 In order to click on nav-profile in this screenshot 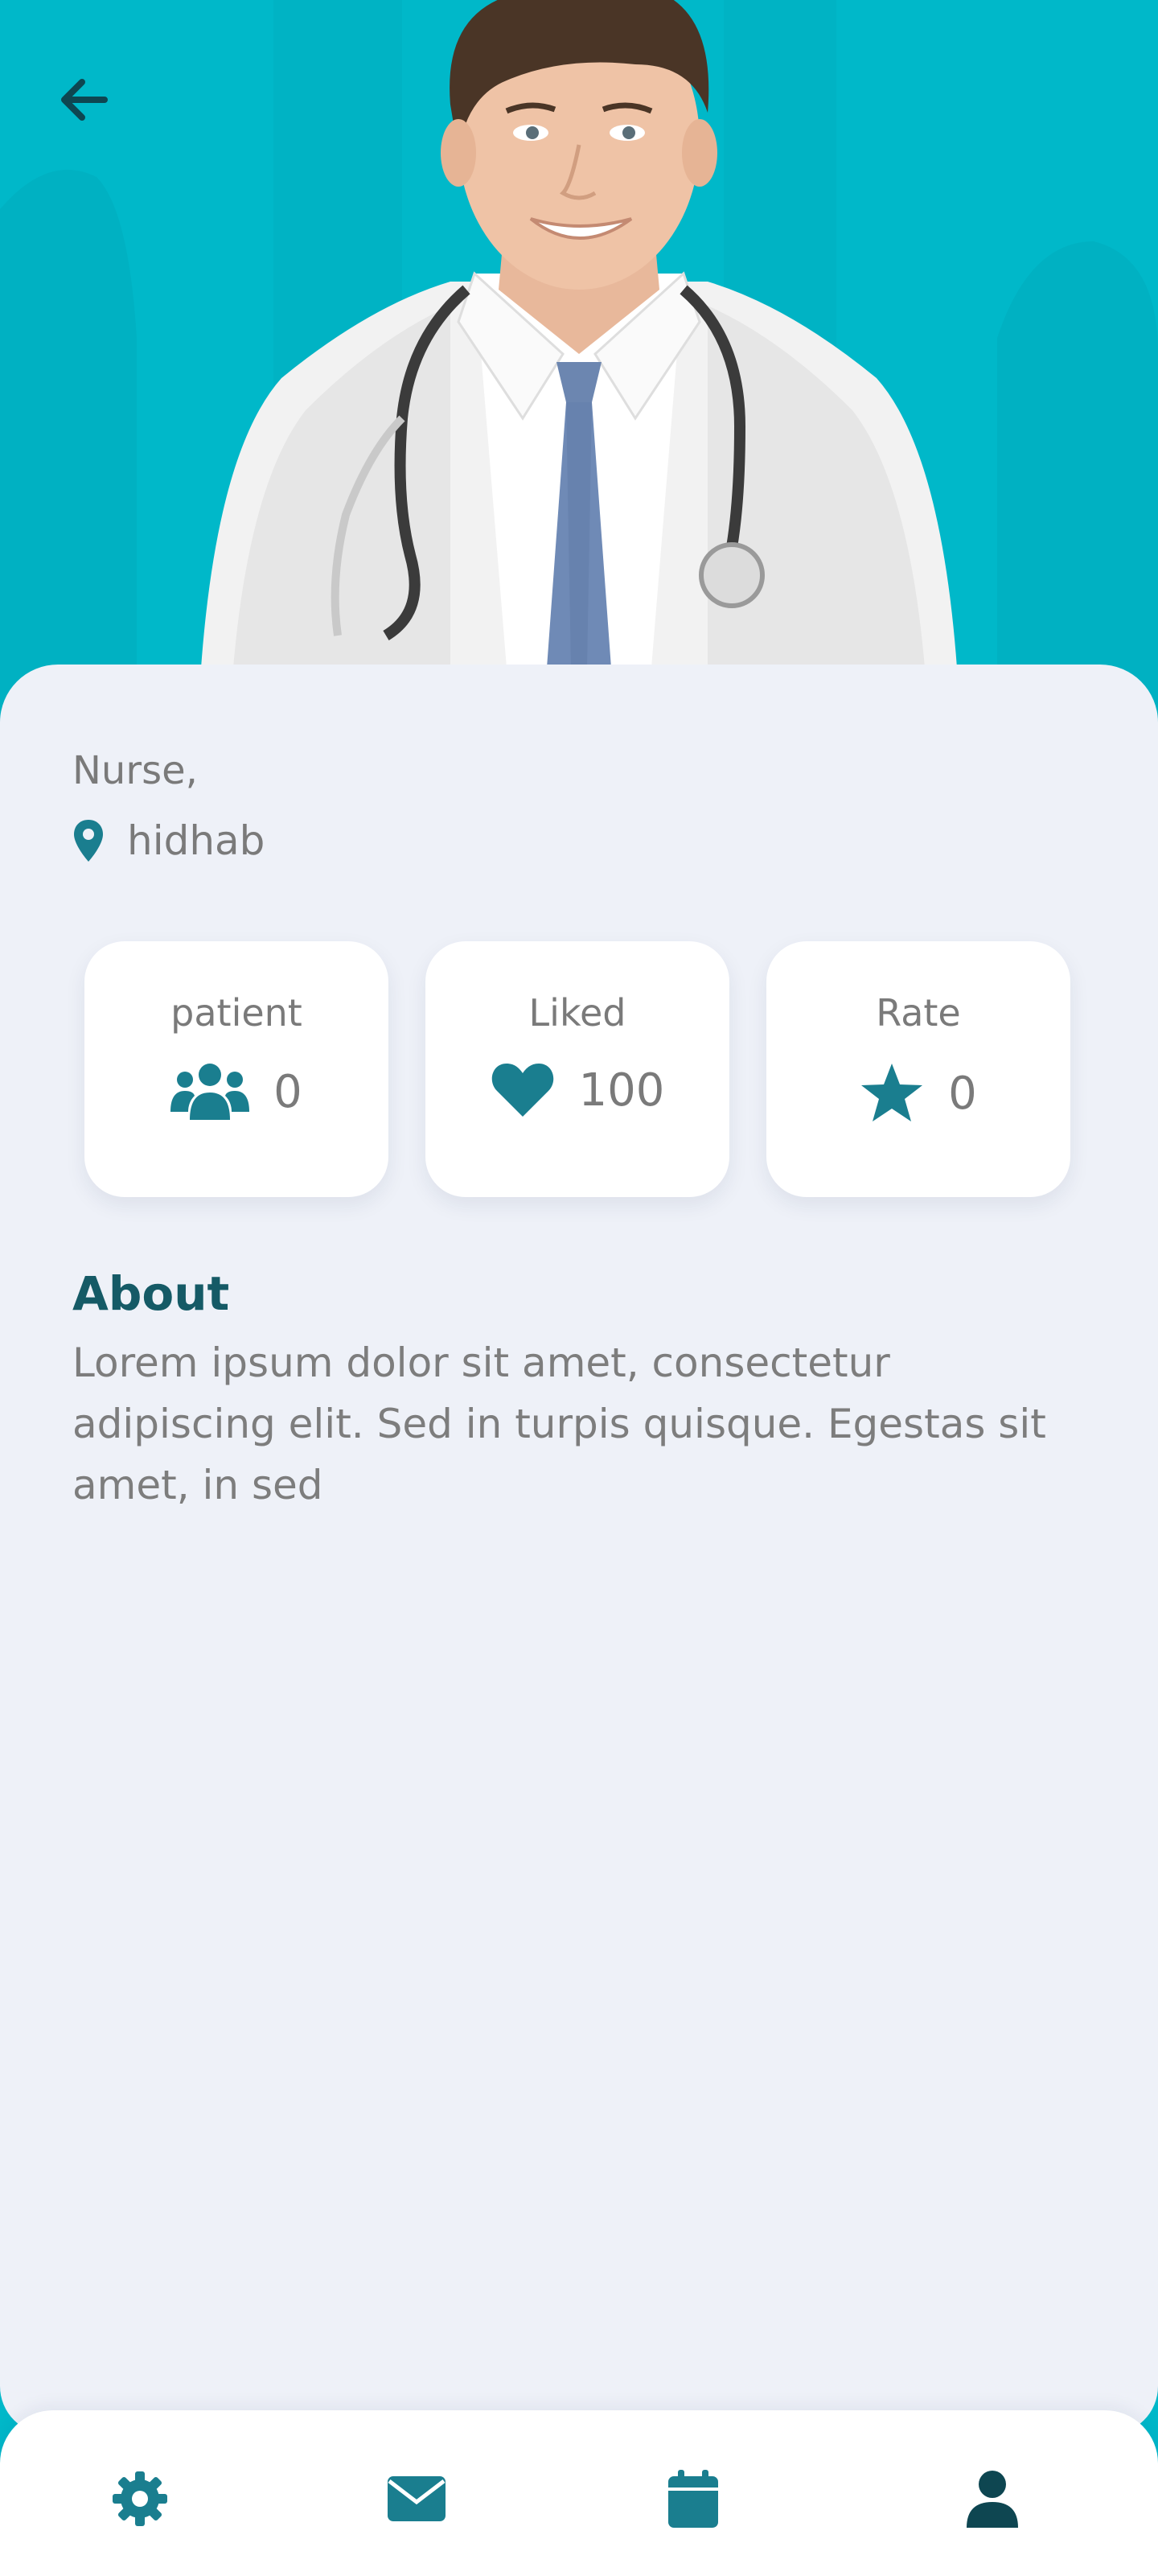, I will do `click(992, 2499)`.